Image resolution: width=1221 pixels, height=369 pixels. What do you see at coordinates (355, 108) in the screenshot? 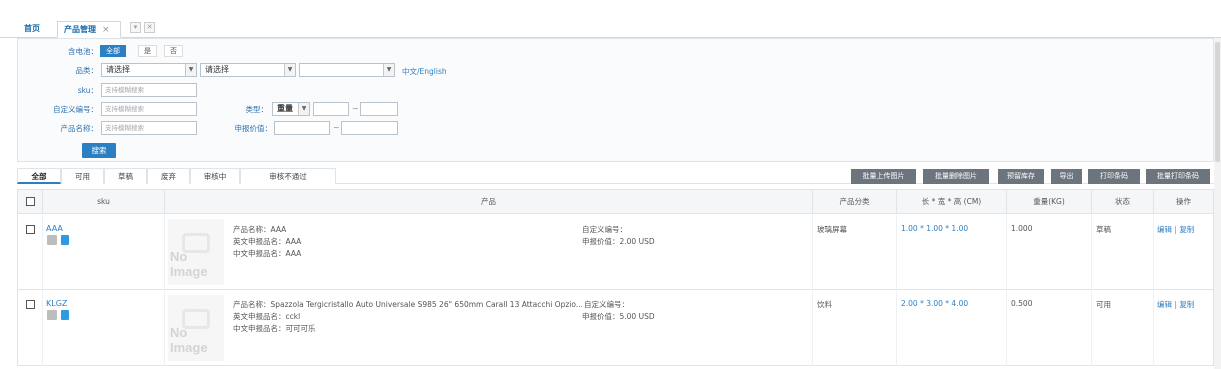
I see `range-tilde: ~` at bounding box center [355, 108].